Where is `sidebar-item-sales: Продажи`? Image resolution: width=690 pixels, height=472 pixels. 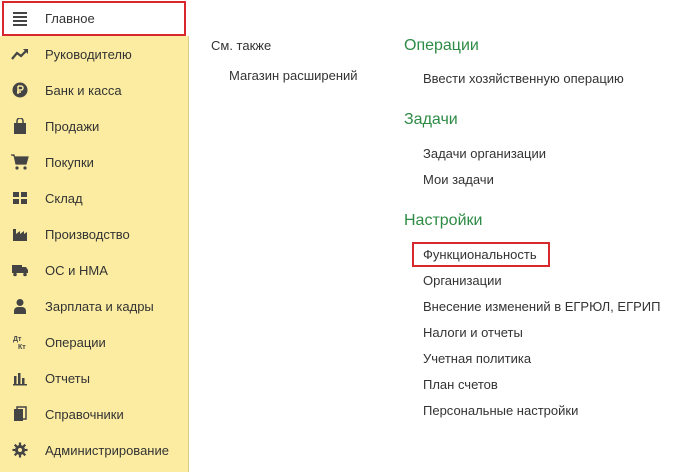 sidebar-item-sales: Продажи is located at coordinates (94, 126).